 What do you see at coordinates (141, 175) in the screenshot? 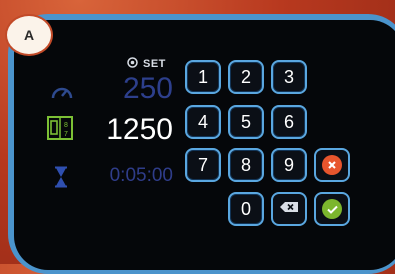
I see `time-reading: 0:05:00` at bounding box center [141, 175].